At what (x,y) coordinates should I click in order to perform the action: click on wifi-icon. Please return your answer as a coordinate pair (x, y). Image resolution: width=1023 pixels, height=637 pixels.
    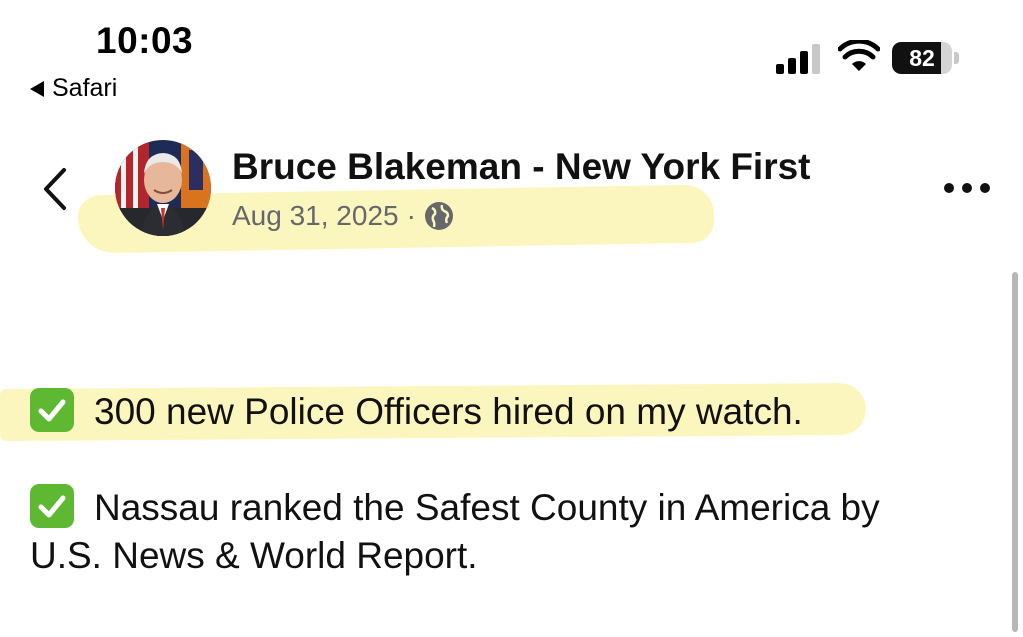
    Looking at the image, I should click on (859, 55).